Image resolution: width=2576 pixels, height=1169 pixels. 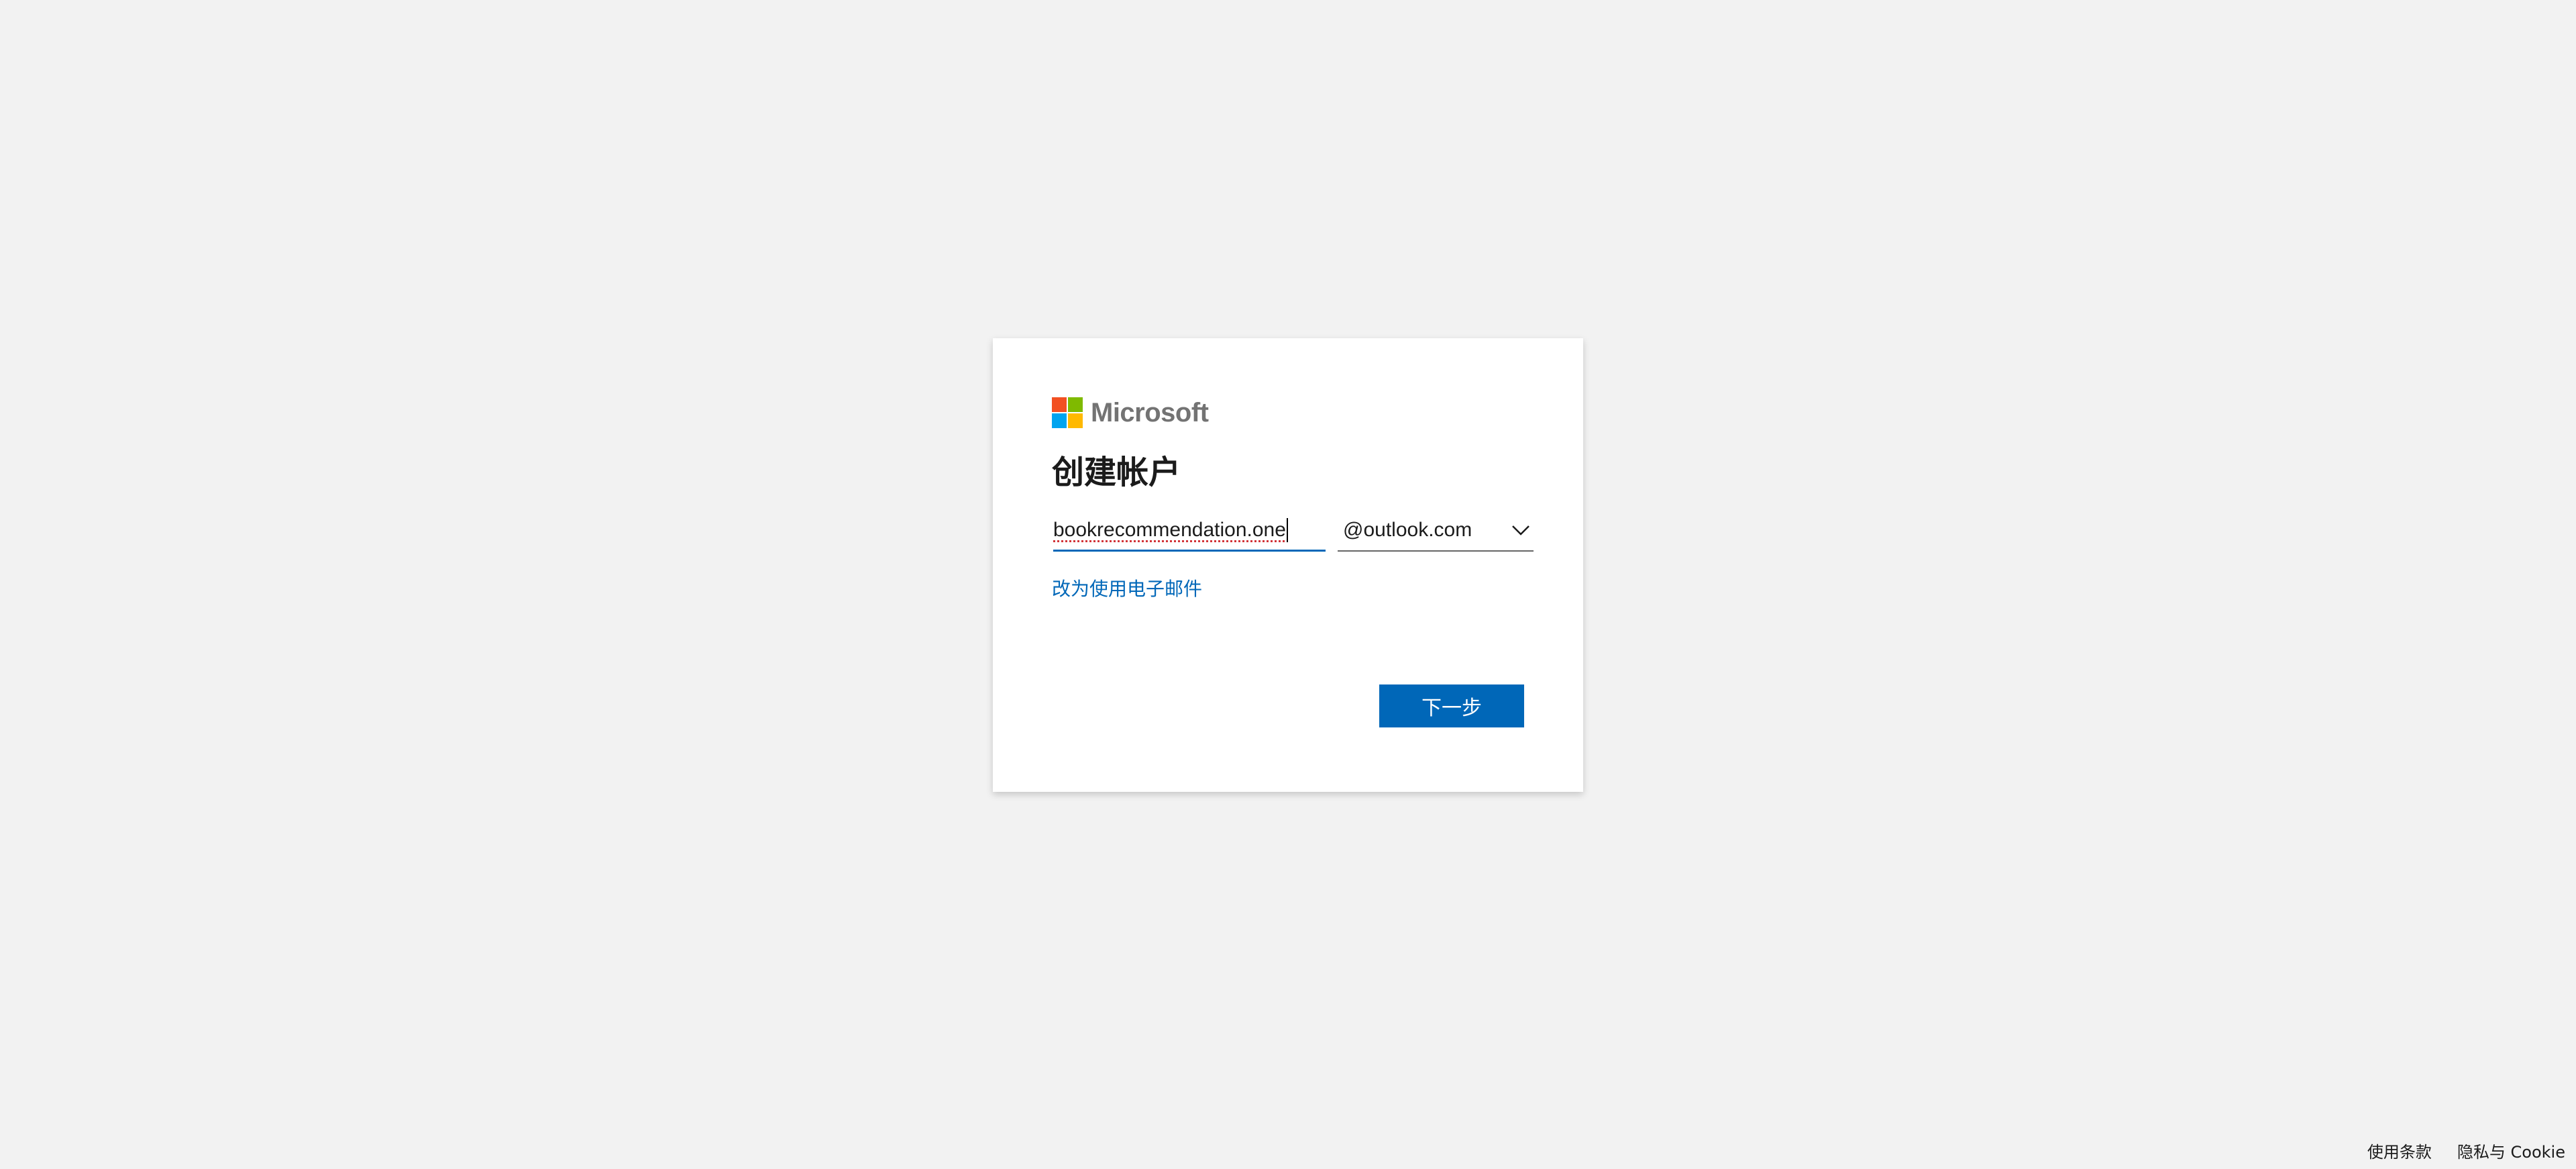 What do you see at coordinates (1169, 529) in the screenshot?
I see `username-value: bookrecommendation.one` at bounding box center [1169, 529].